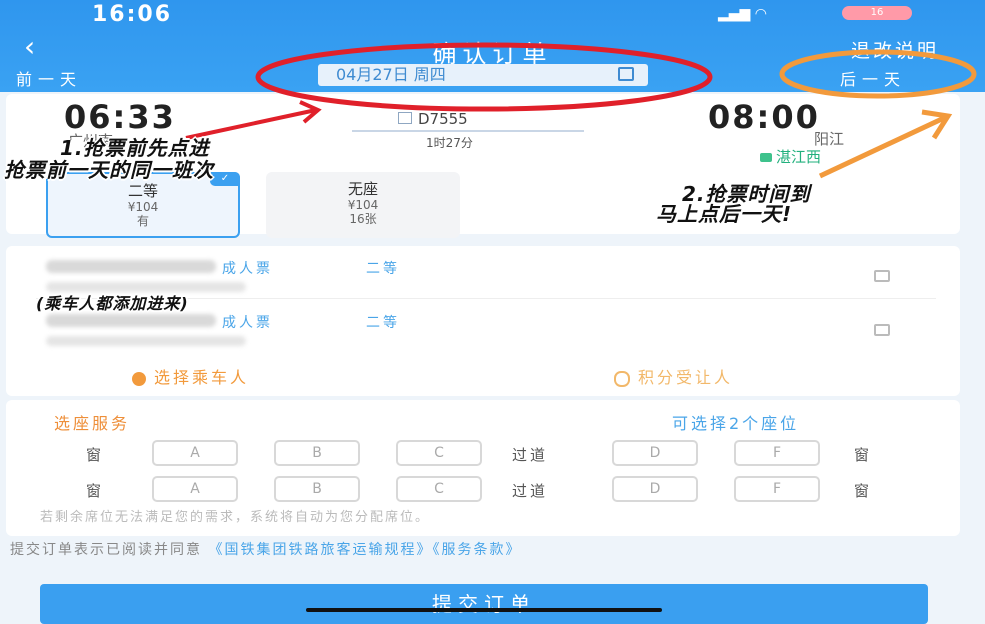  I want to click on orange-arrow-annotation, so click(882, 147).